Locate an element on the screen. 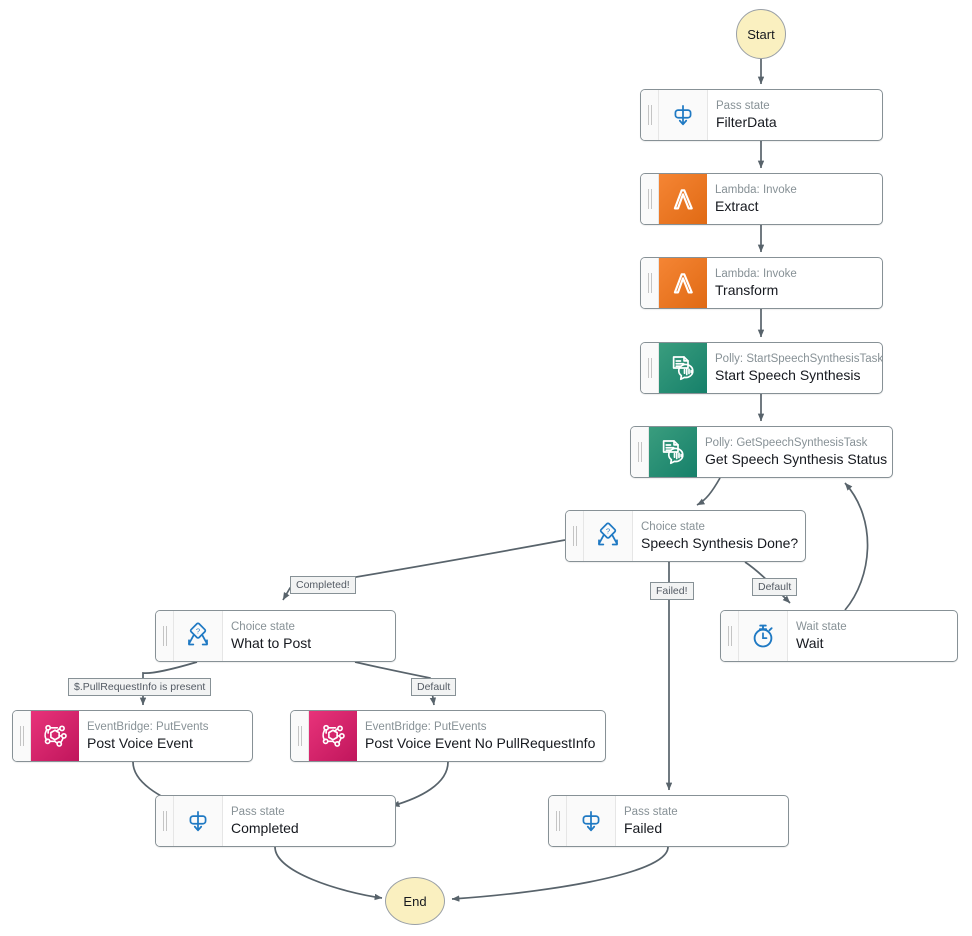  start-node: Start is located at coordinates (761, 34).